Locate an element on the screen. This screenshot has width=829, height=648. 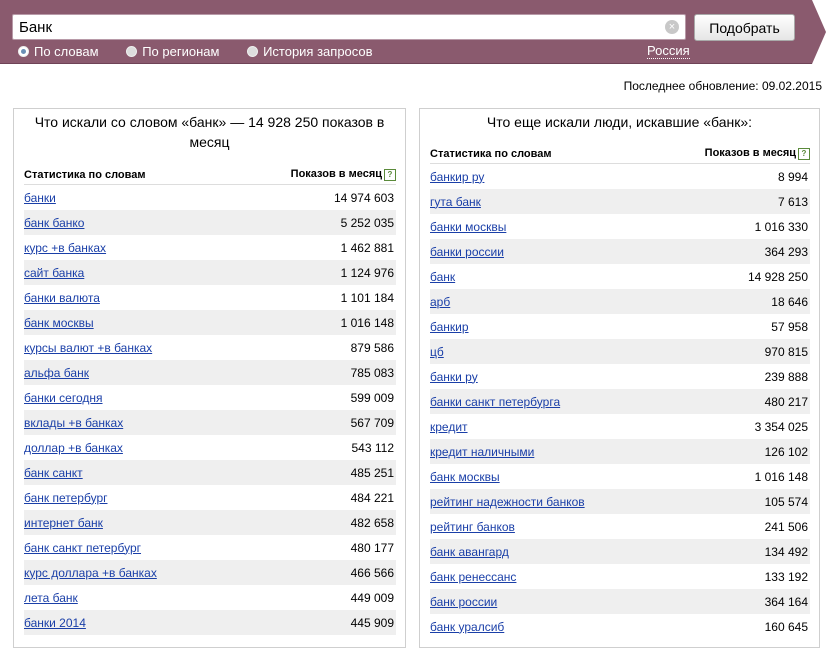
keyword-link: цб is located at coordinates (437, 352).